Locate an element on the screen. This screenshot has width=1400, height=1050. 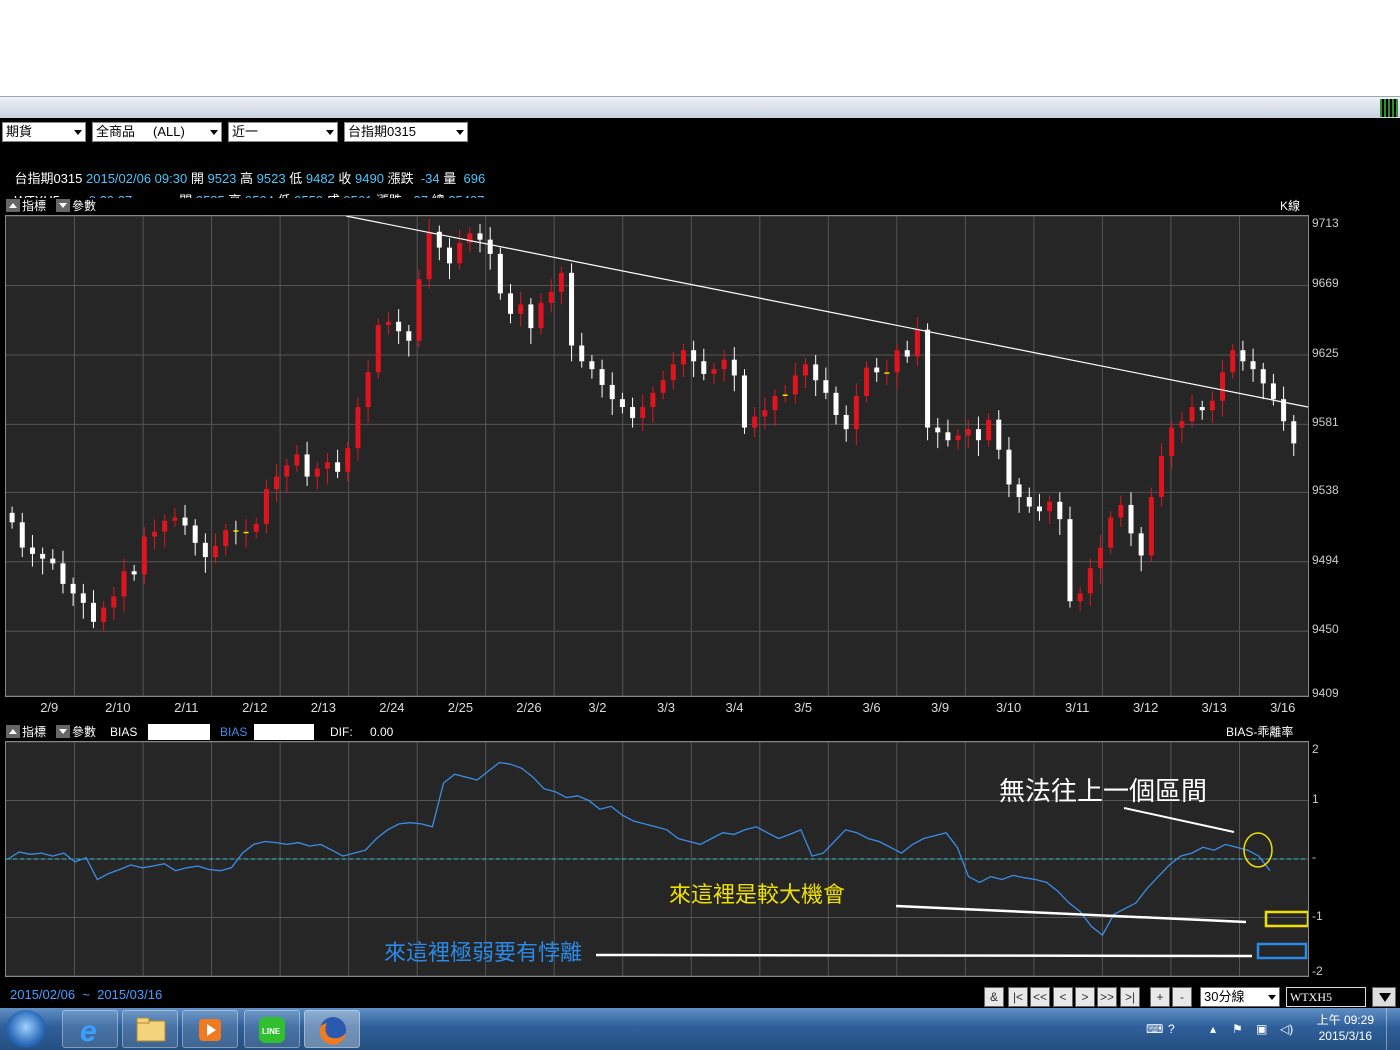
chevron-down-icon is located at coordinates (330, 132).